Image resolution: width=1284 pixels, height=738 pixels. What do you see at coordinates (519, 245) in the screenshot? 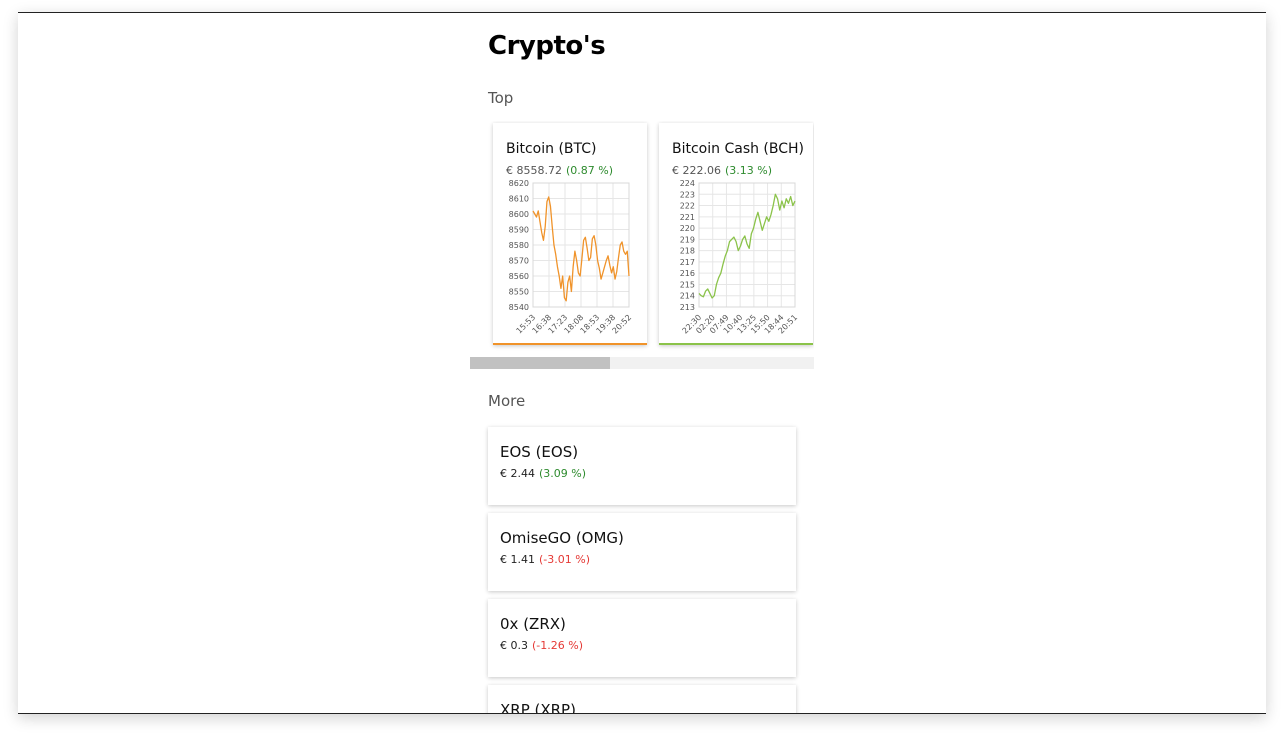
I see `y-tick-label: 8580` at bounding box center [519, 245].